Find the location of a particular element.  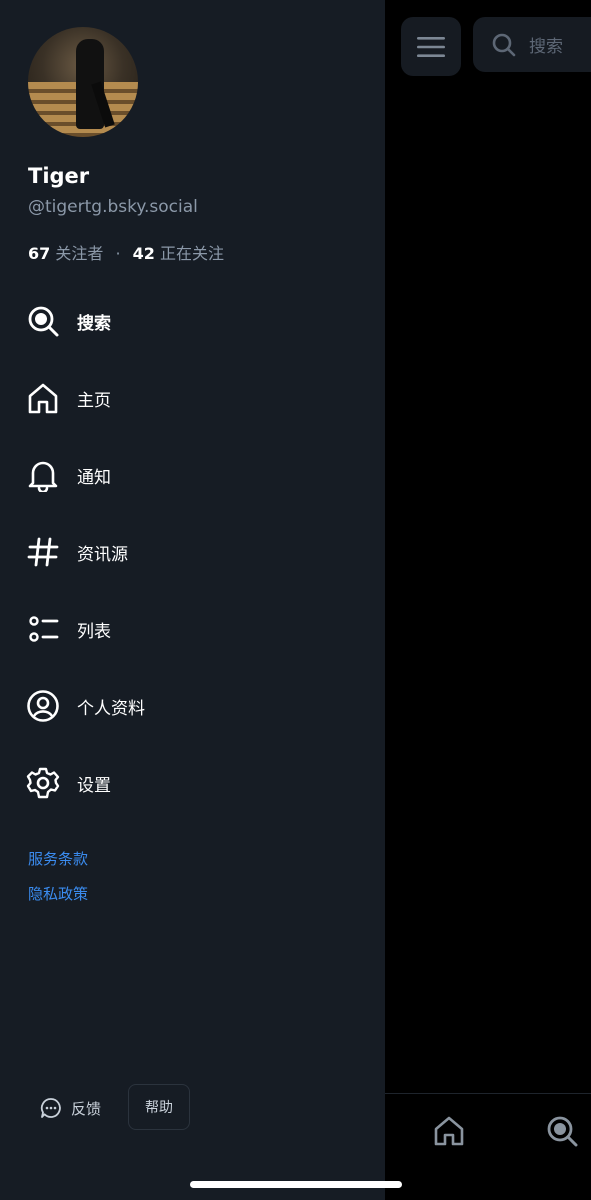

avatar is located at coordinates (83, 82).